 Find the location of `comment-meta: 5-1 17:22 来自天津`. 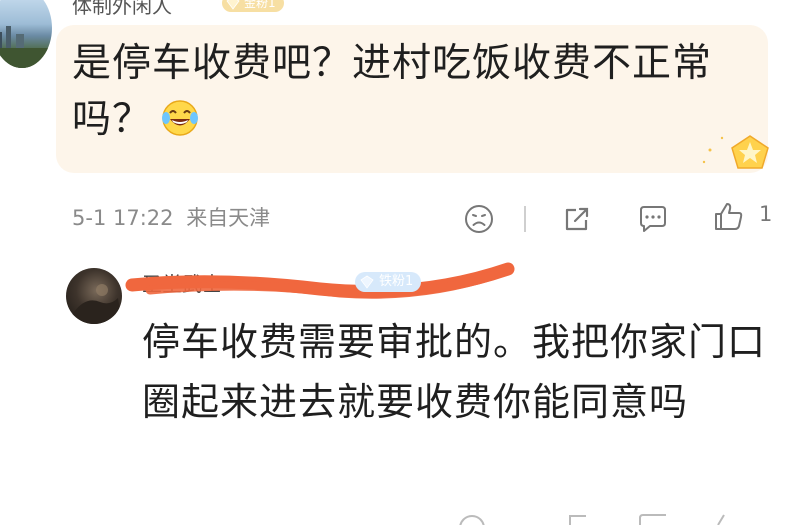

comment-meta: 5-1 17:22 来自天津 is located at coordinates (171, 217).